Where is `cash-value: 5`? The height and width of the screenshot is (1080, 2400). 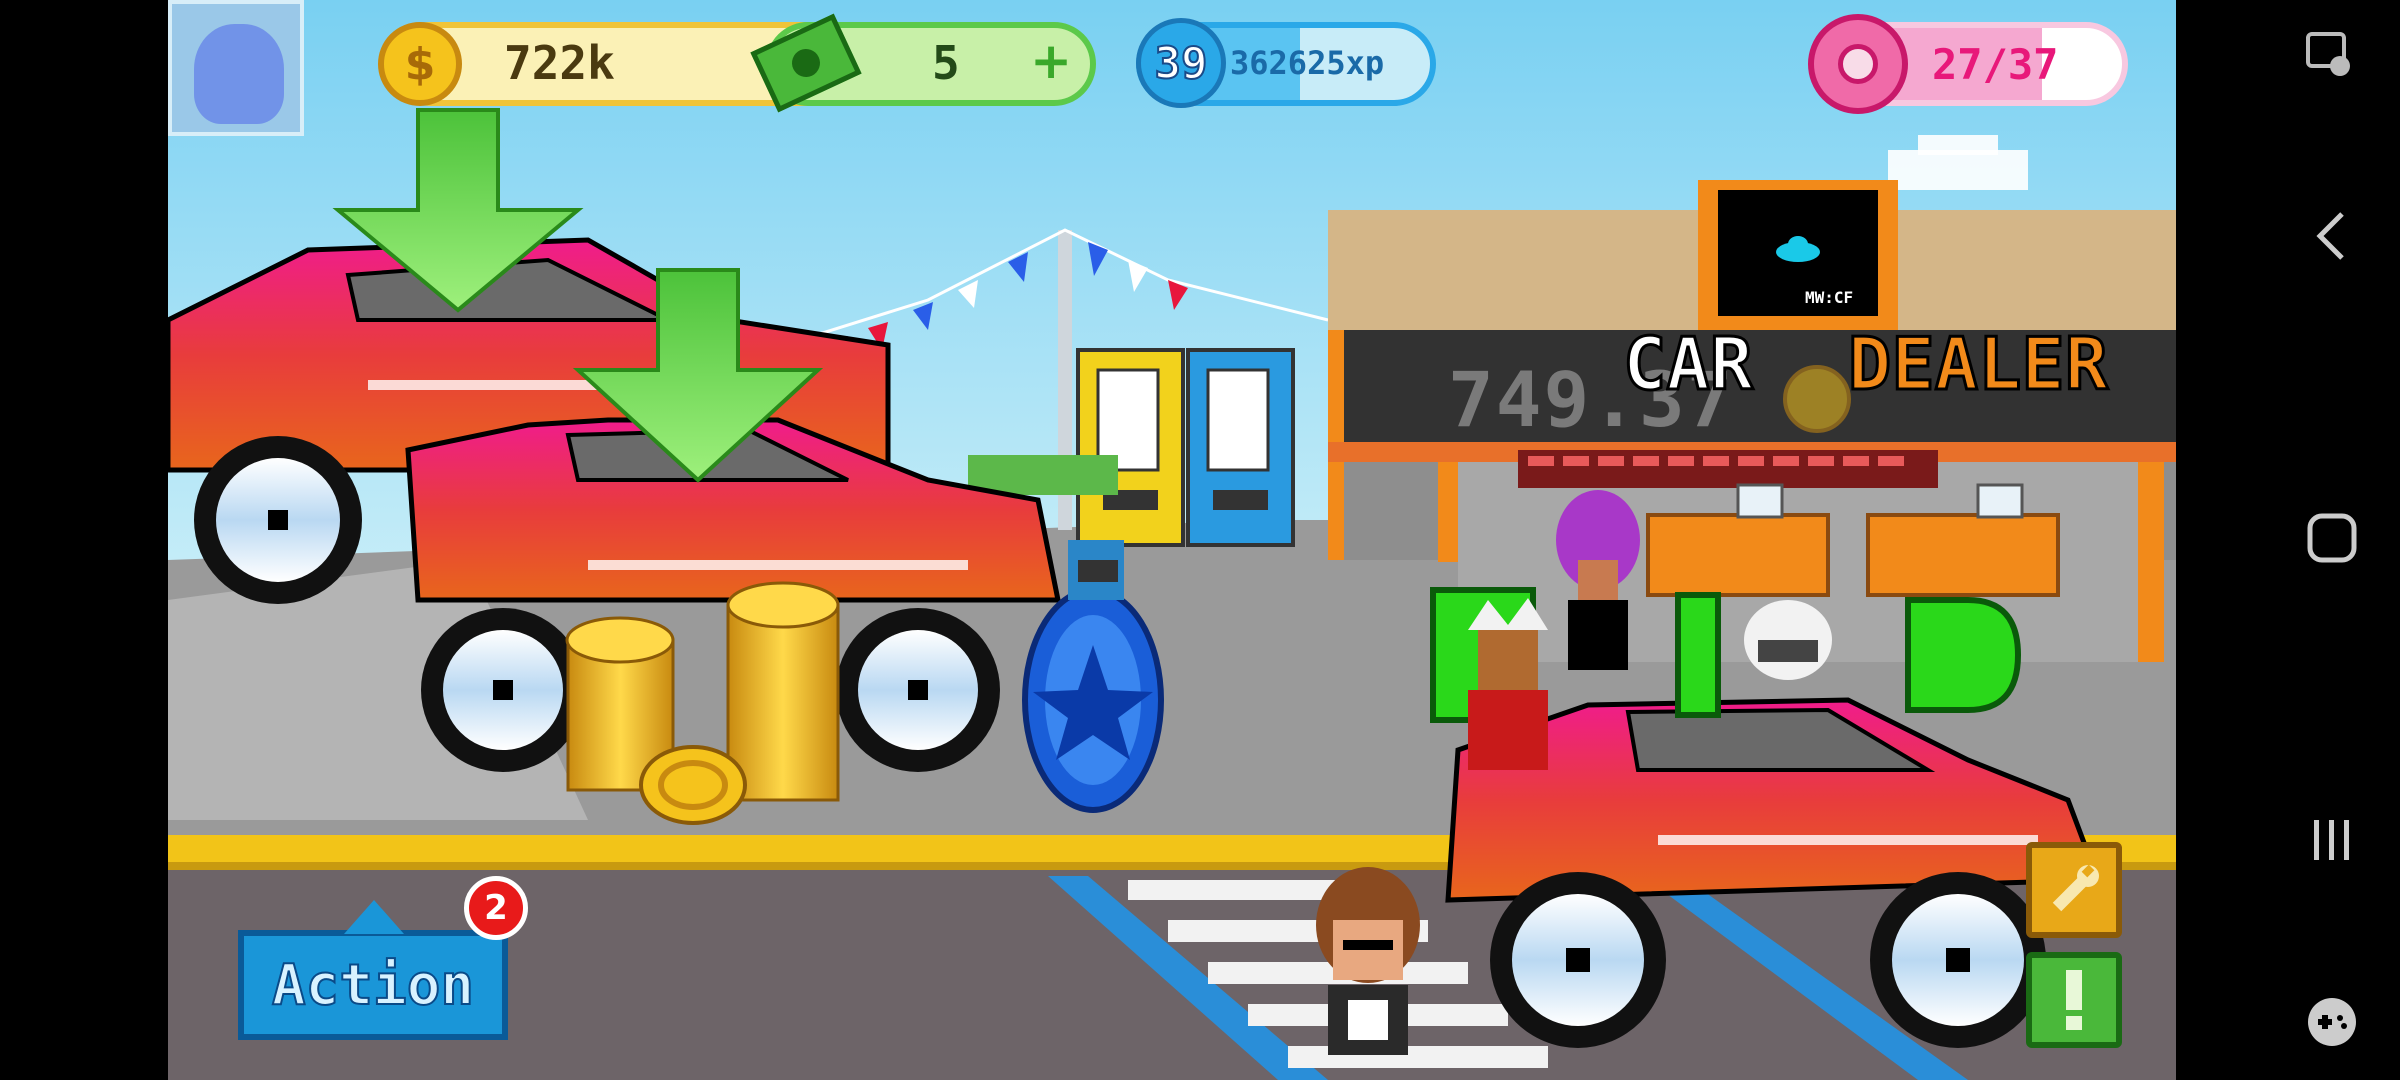
cash-value: 5 is located at coordinates (946, 63).